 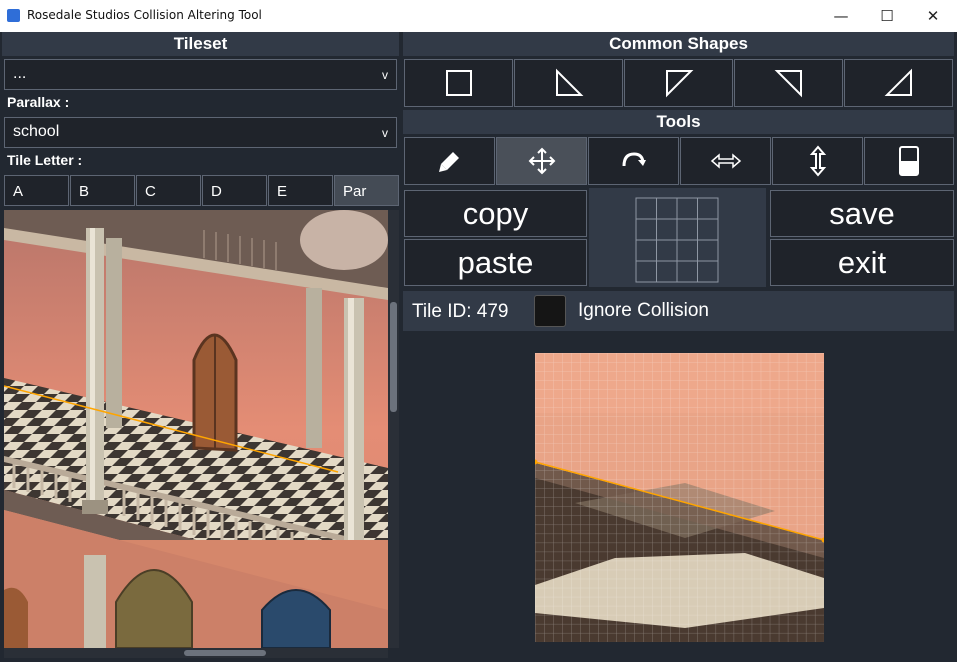 I want to click on shape-triangle-top-right-button, so click(x=788, y=83).